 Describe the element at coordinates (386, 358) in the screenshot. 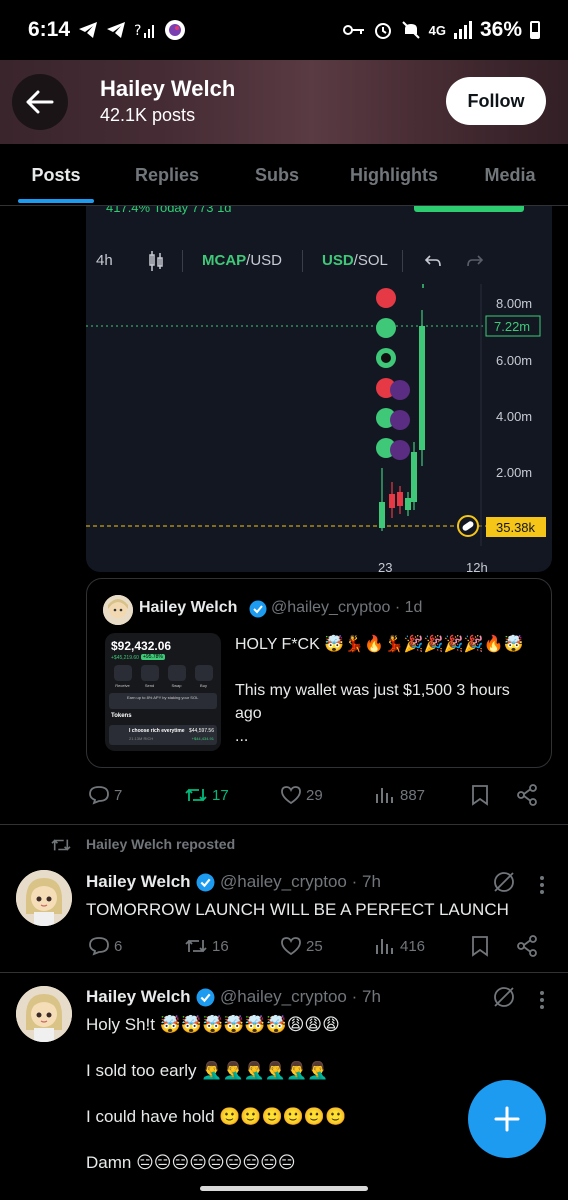

I see `dot-marker-center` at that location.